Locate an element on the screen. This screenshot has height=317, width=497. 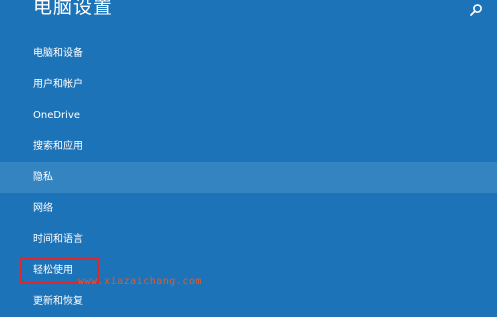
nav-item-accounts: 用户和帐户 is located at coordinates (248, 84).